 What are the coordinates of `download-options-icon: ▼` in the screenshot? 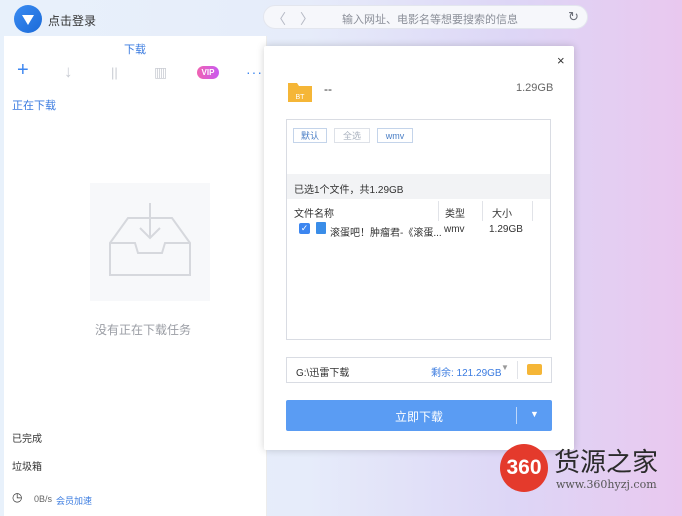 It's located at (534, 414).